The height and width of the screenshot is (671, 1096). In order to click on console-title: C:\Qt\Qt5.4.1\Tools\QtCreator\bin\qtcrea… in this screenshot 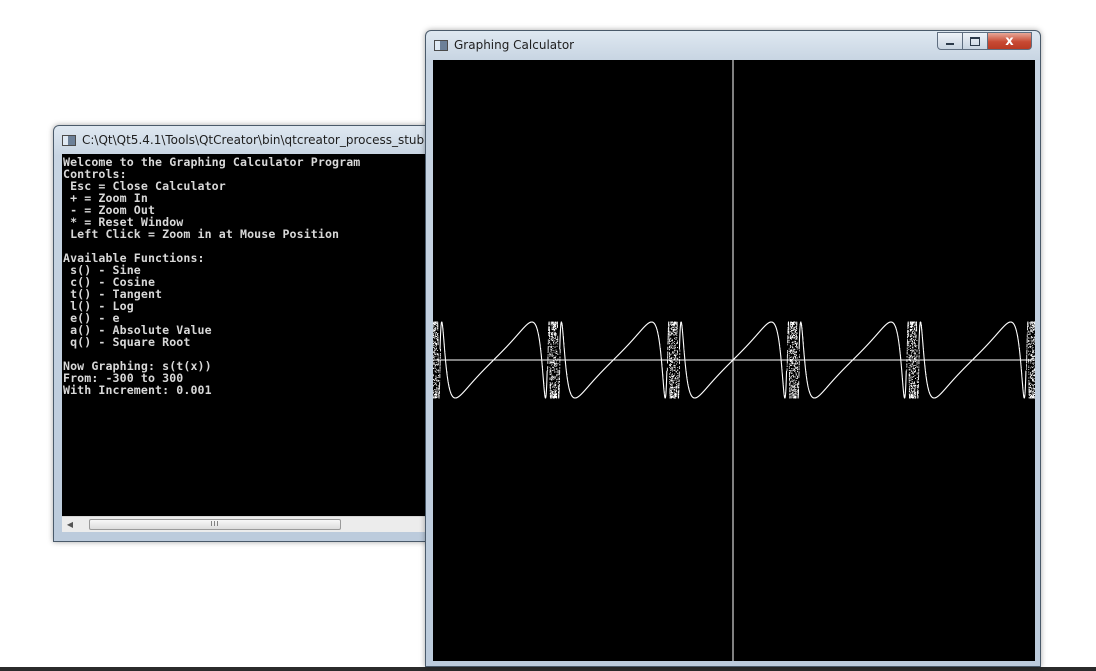, I will do `click(265, 140)`.